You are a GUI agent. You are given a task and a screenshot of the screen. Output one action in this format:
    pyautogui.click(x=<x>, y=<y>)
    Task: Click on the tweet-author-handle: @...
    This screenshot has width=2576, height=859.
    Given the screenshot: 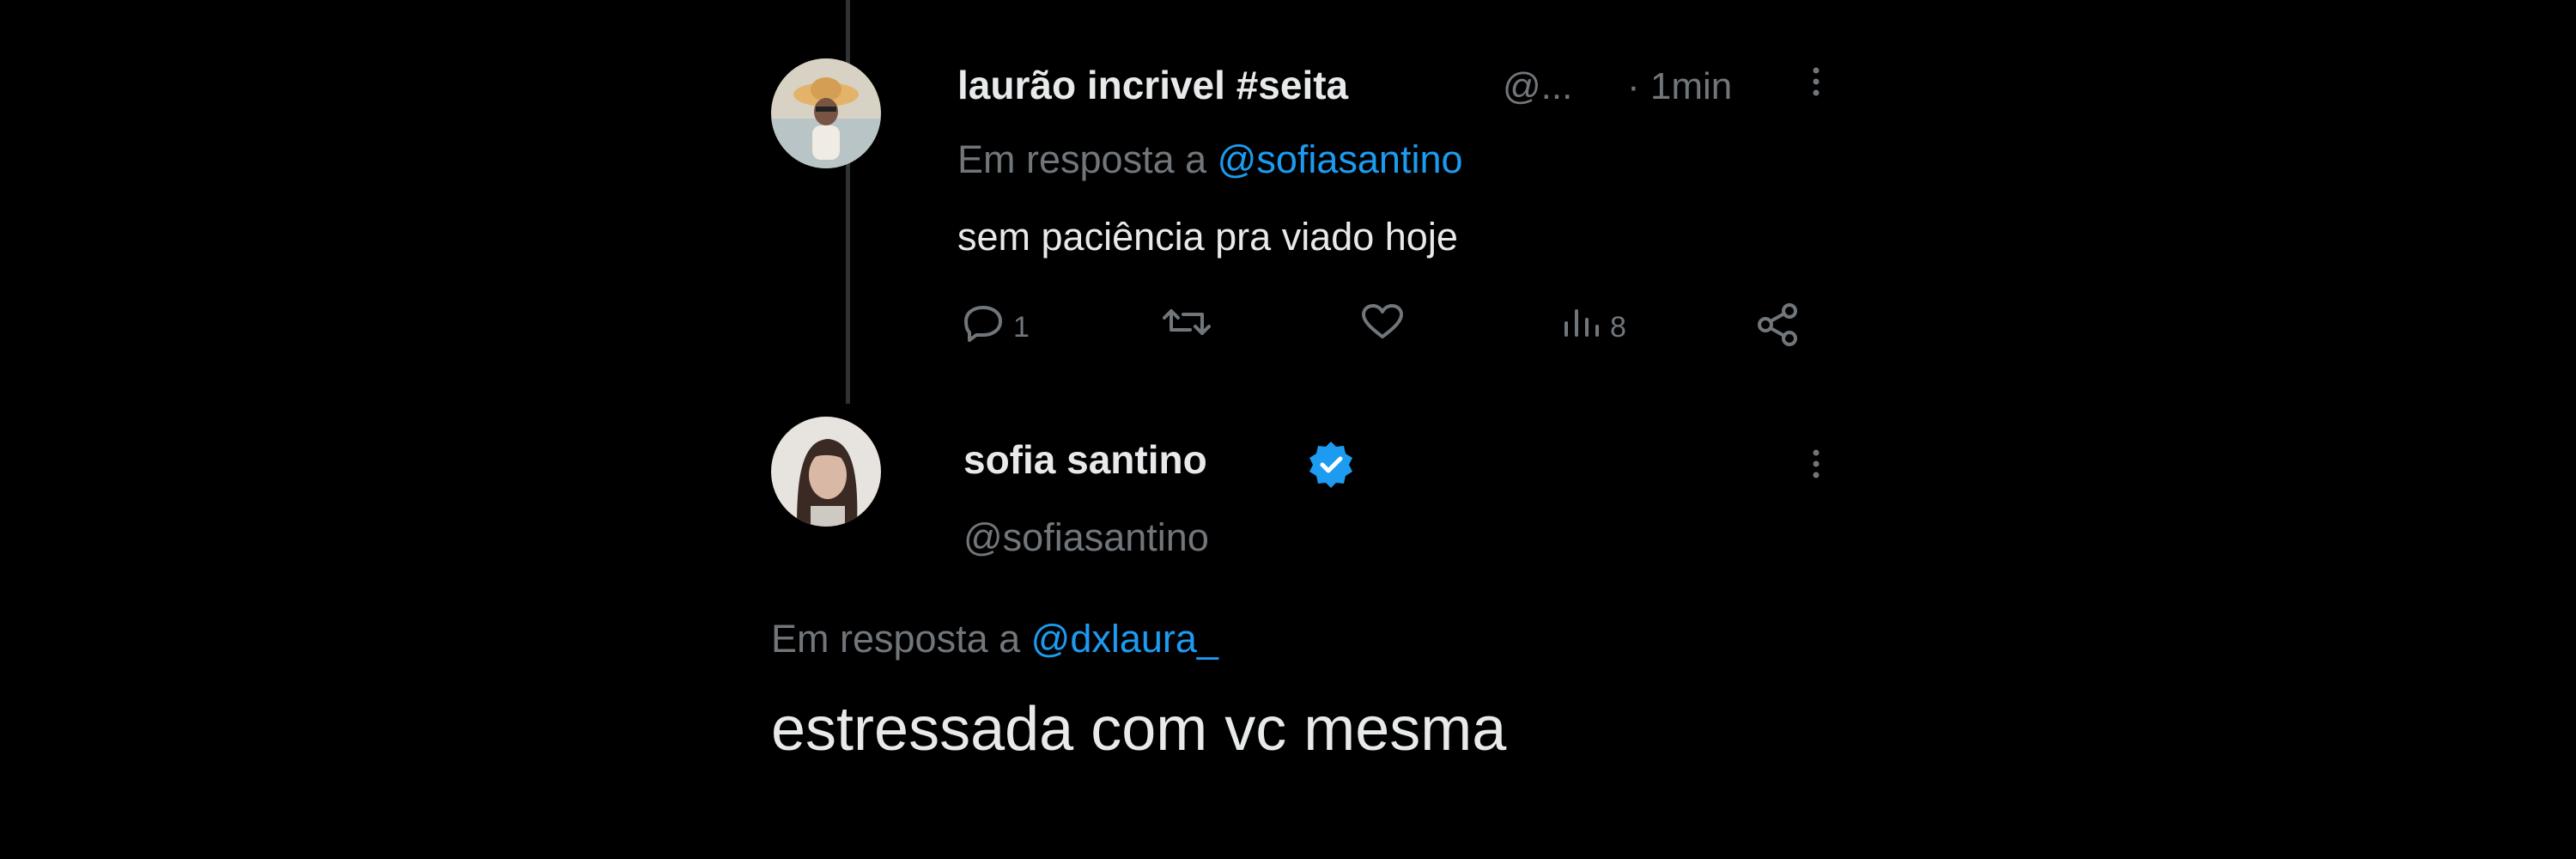 What is the action you would take?
    pyautogui.click(x=1537, y=86)
    